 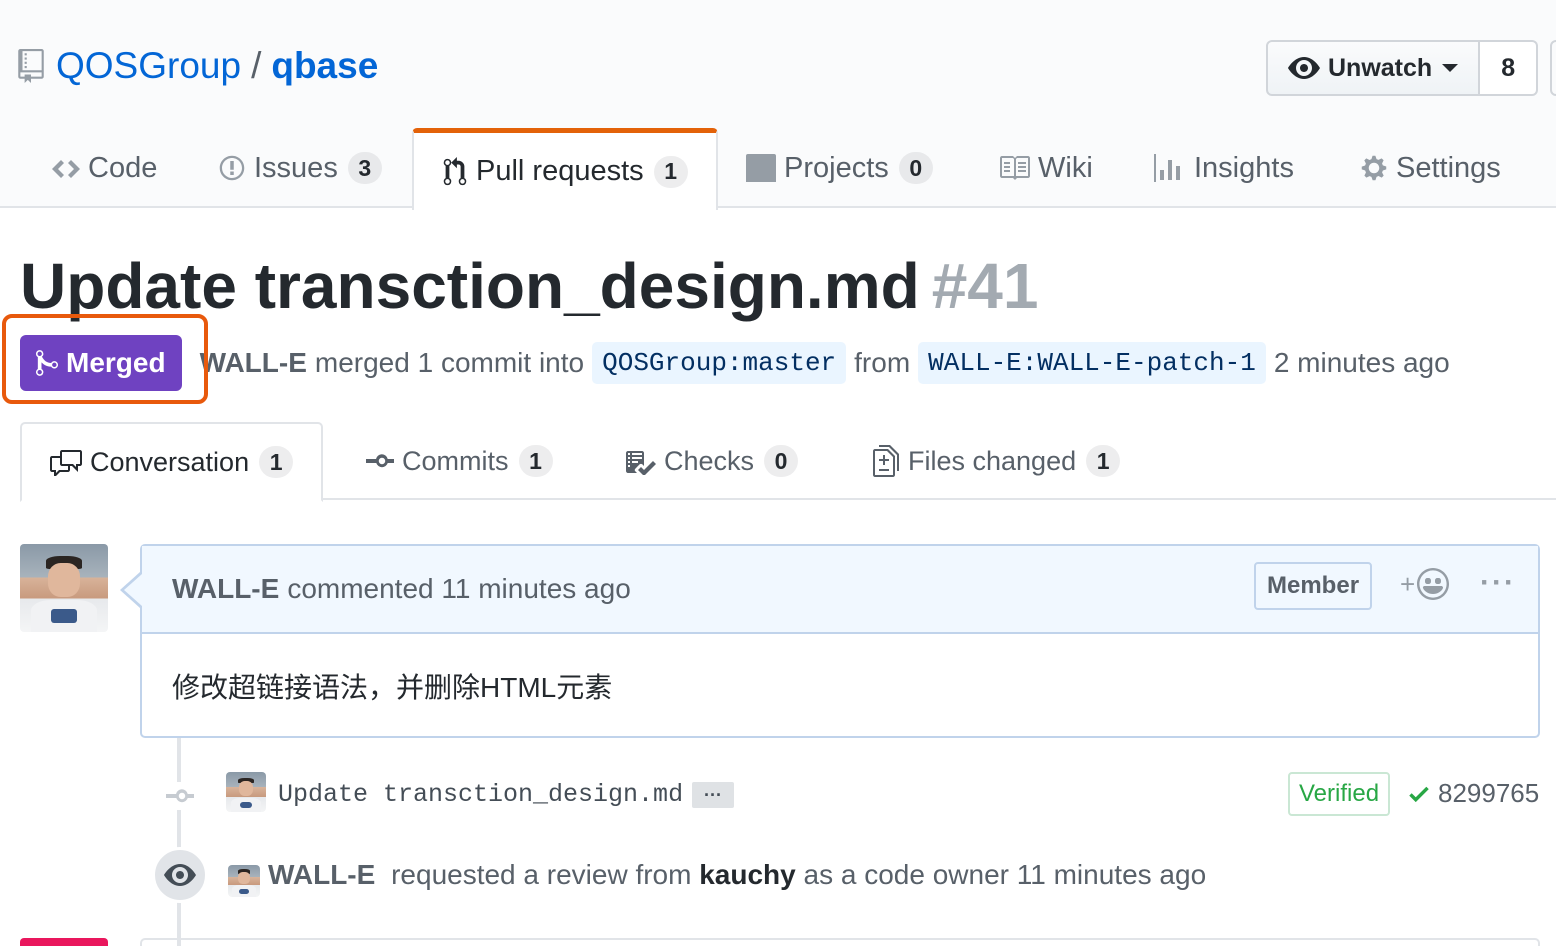 I want to click on merged-commit-text: merged 1 commit into, so click(x=449, y=362).